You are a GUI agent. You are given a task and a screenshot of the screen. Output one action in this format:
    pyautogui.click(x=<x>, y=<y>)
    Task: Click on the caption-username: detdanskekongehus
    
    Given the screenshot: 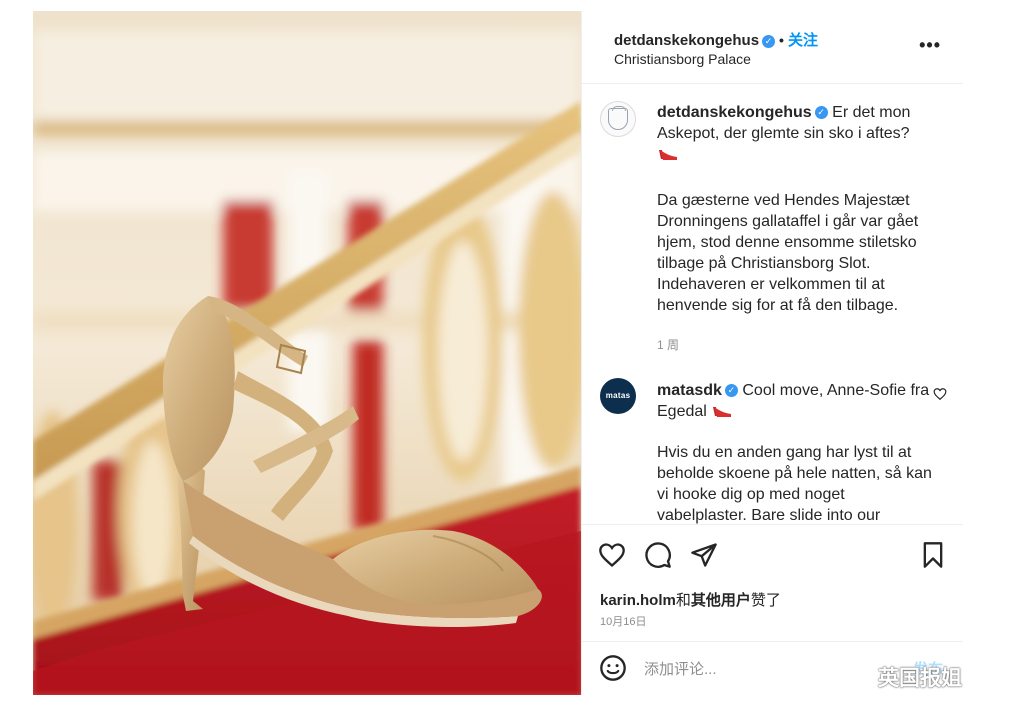 What is the action you would take?
    pyautogui.click(x=734, y=112)
    